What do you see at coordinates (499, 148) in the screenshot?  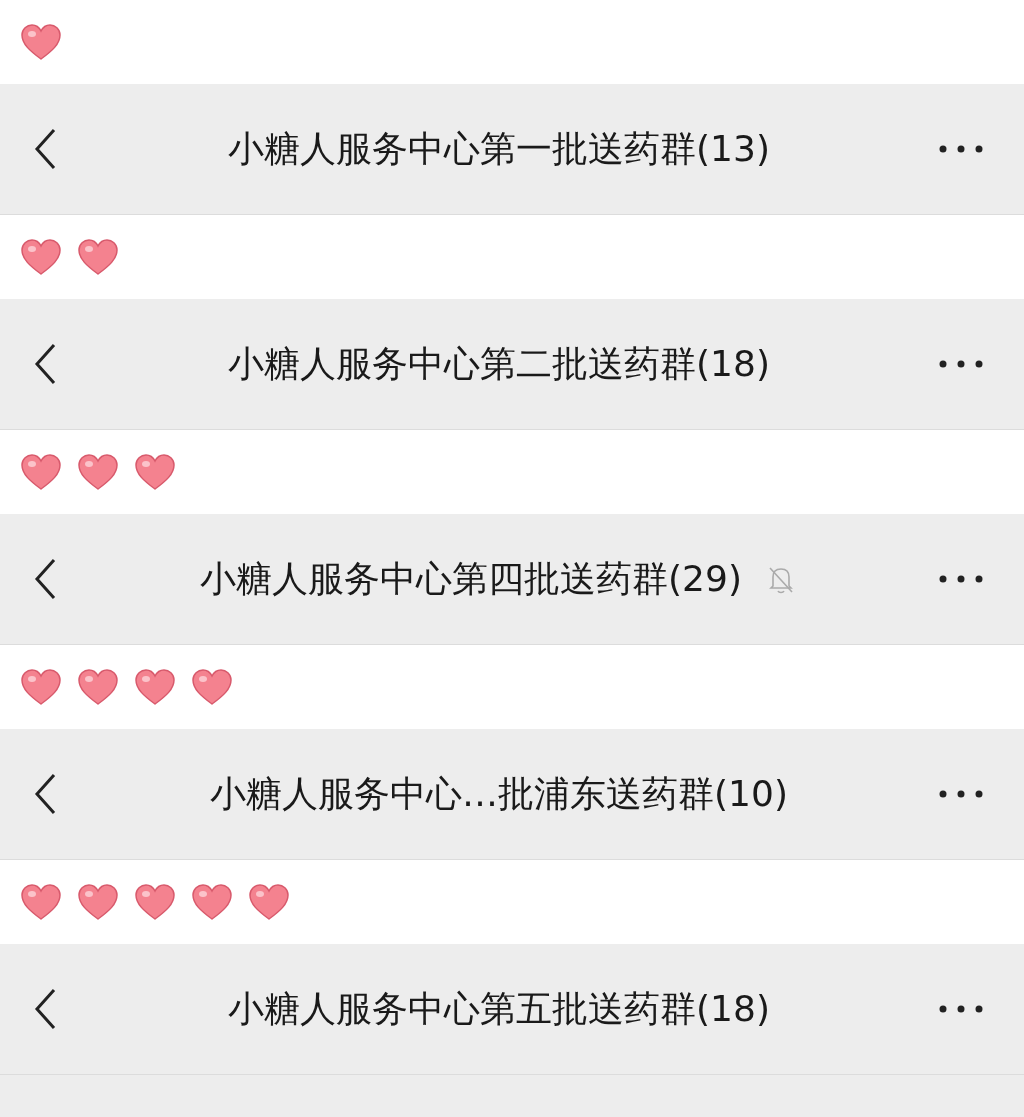 I see `chat-title: 小糖人服务中心第一批送药群(13)` at bounding box center [499, 148].